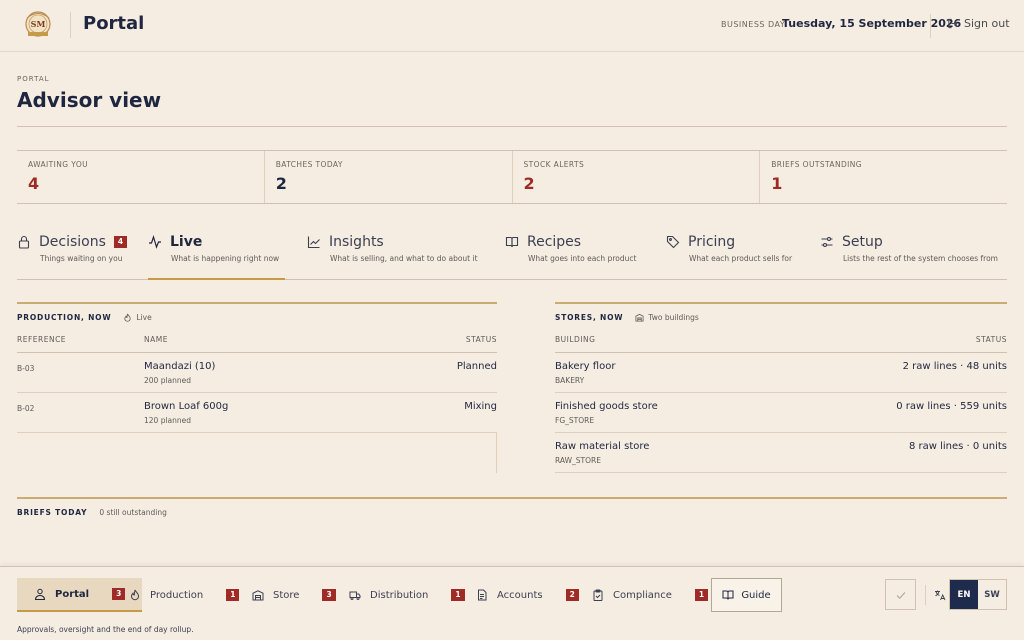 This screenshot has height=640, width=1024. What do you see at coordinates (257, 453) in the screenshot?
I see `empty-row-space` at bounding box center [257, 453].